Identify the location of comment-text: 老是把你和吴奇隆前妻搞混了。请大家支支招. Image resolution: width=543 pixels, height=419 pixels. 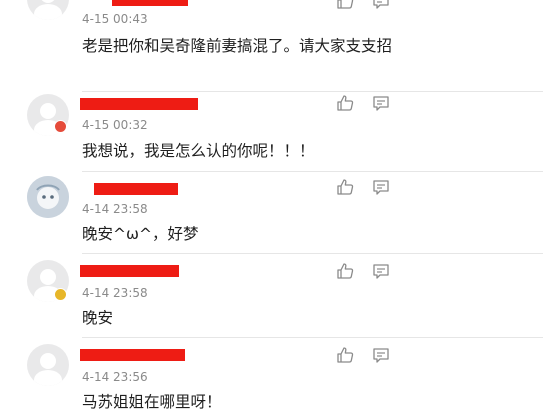
(237, 46).